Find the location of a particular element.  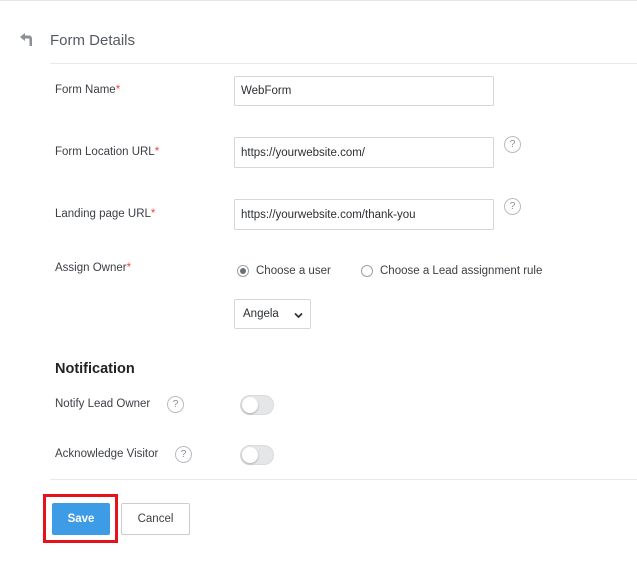

landing-page-url-label: Landing page URL* is located at coordinates (105, 214).